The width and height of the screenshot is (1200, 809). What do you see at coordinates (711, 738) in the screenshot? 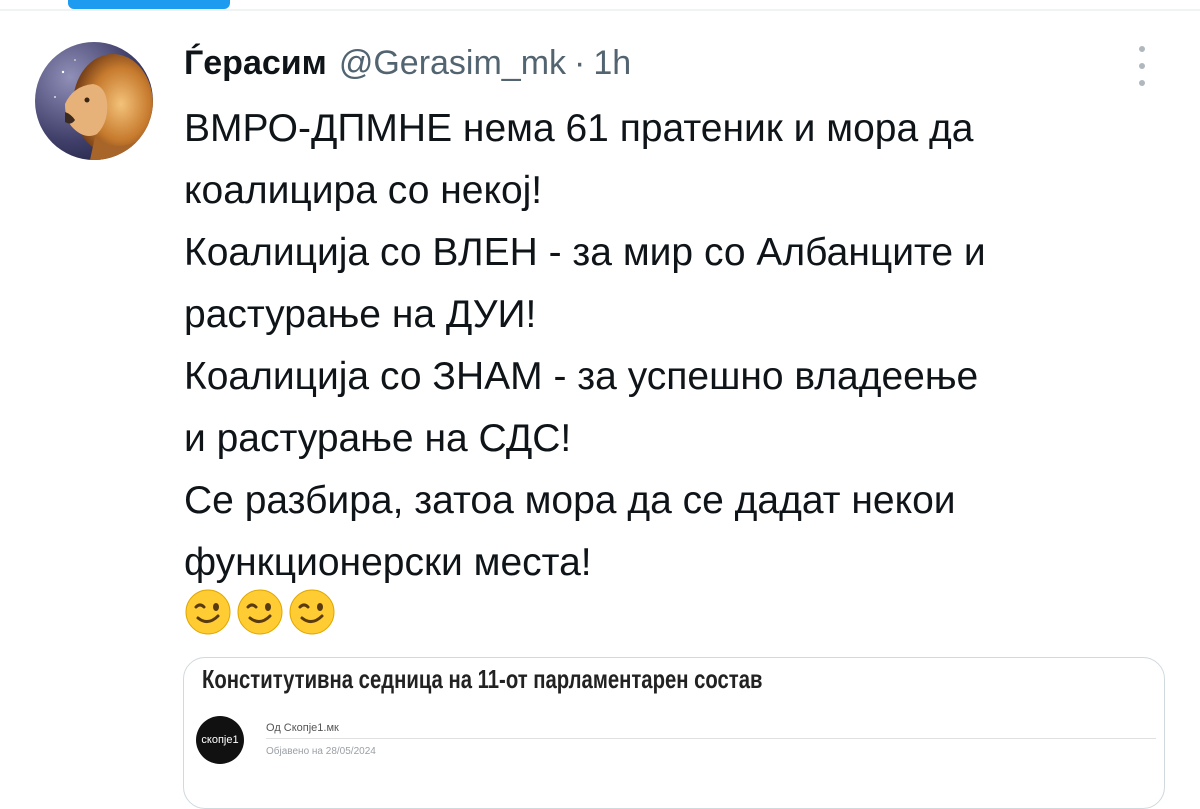
I see `card-divider` at bounding box center [711, 738].